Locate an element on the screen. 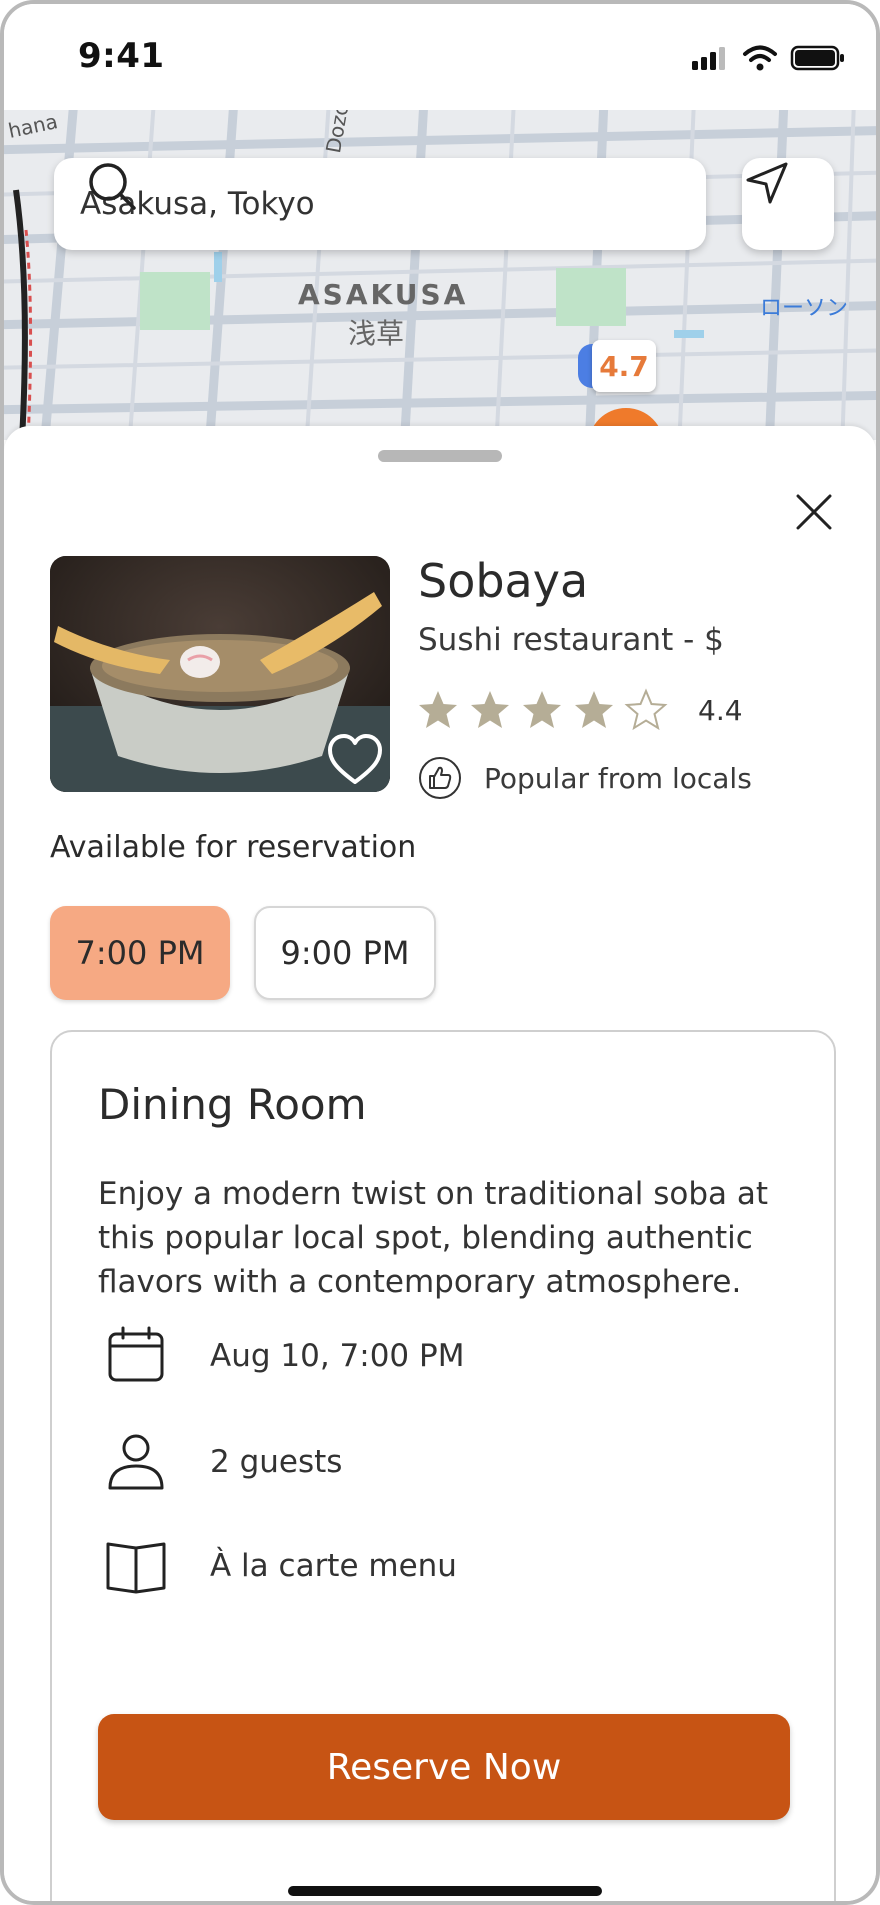 The width and height of the screenshot is (880, 1905). detail-date: Aug 10, 7:00 PM is located at coordinates (284, 1356).